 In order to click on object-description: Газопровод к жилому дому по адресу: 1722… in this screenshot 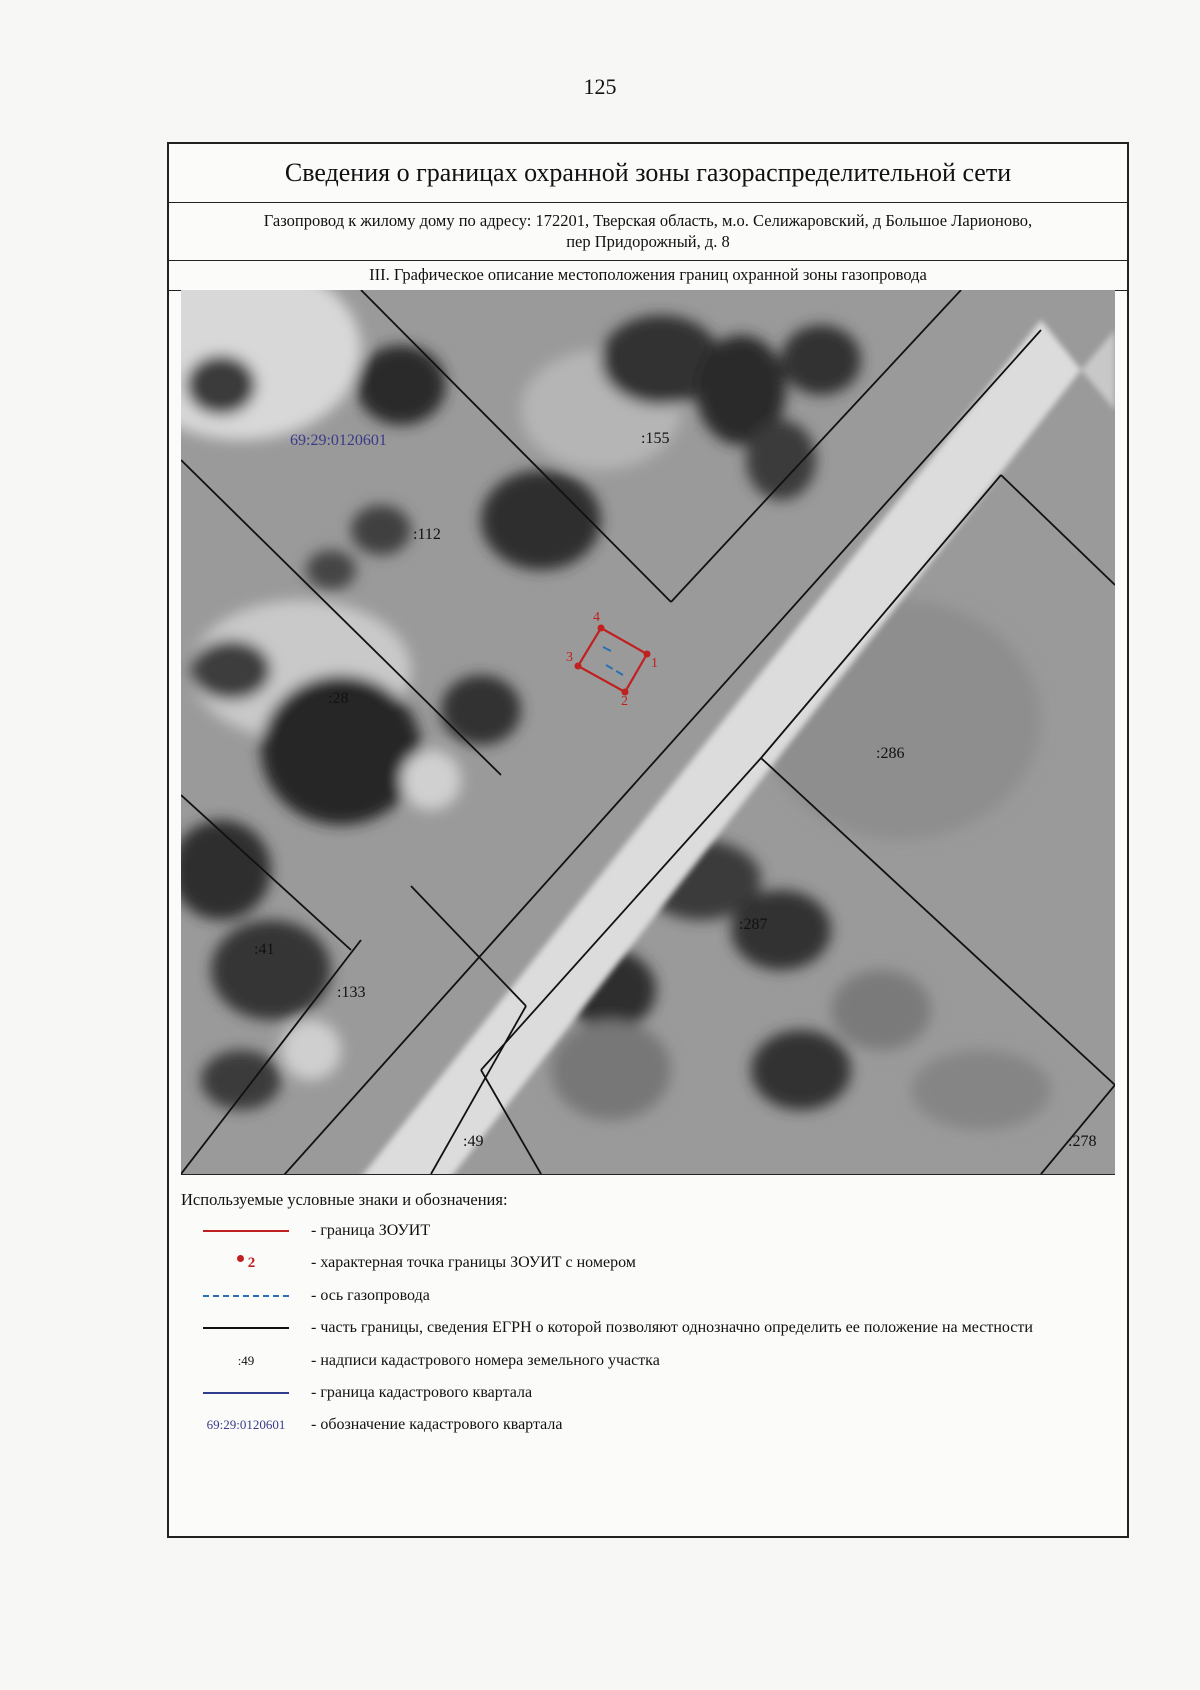, I will do `click(648, 231)`.